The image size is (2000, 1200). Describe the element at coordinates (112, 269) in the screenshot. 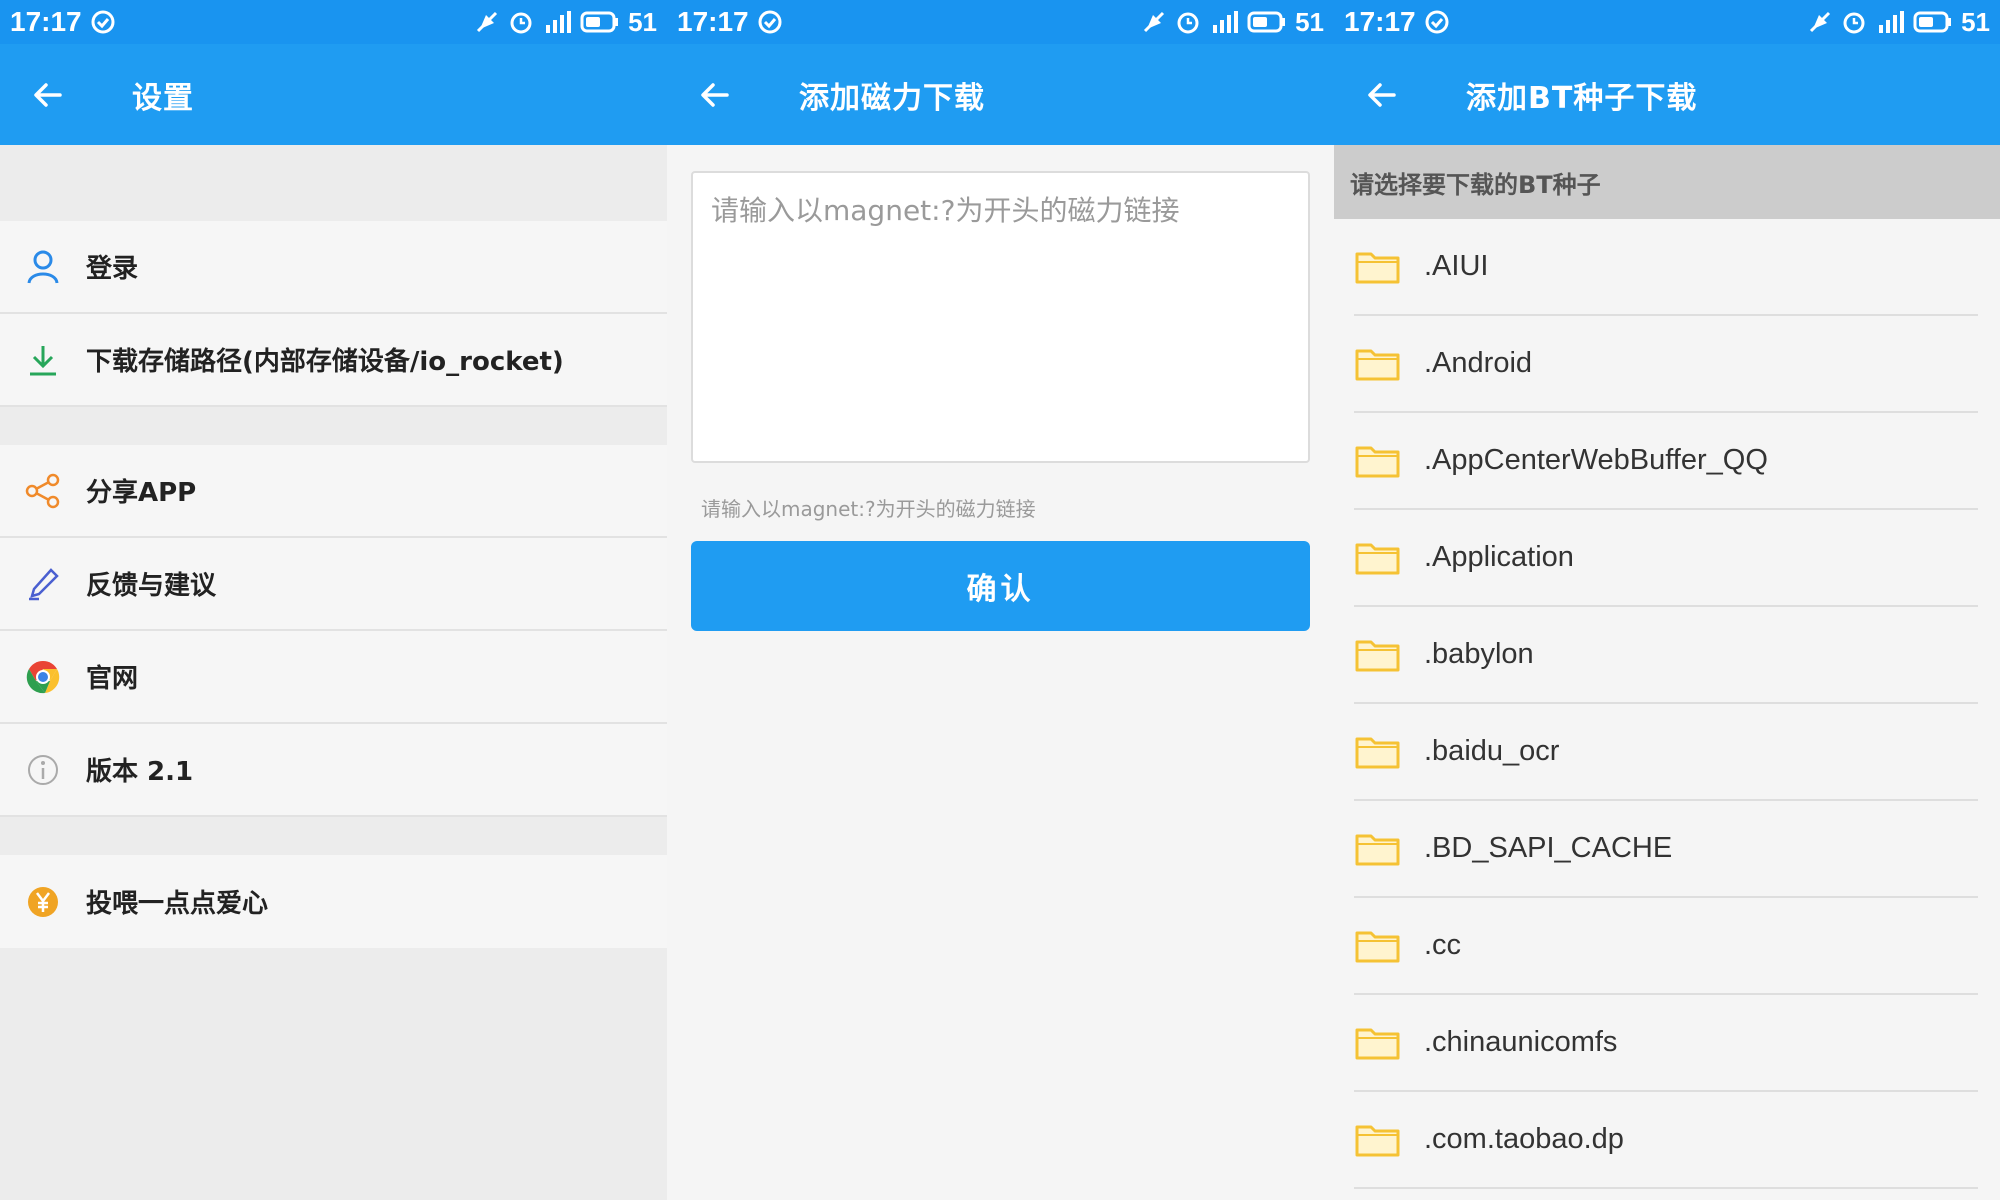

I see `menu-label: 登录` at that location.